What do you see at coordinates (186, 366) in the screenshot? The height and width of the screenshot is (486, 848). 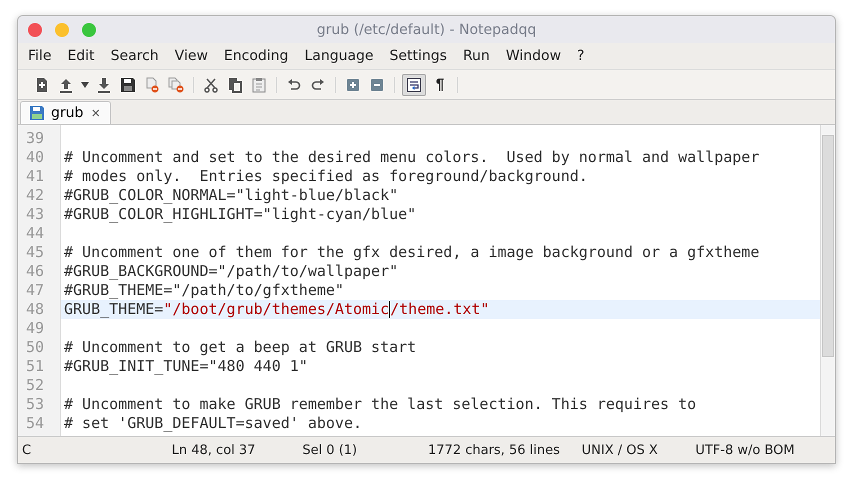 I see `code-text: #GRUB_INIT_TUNE="480 440 1"` at bounding box center [186, 366].